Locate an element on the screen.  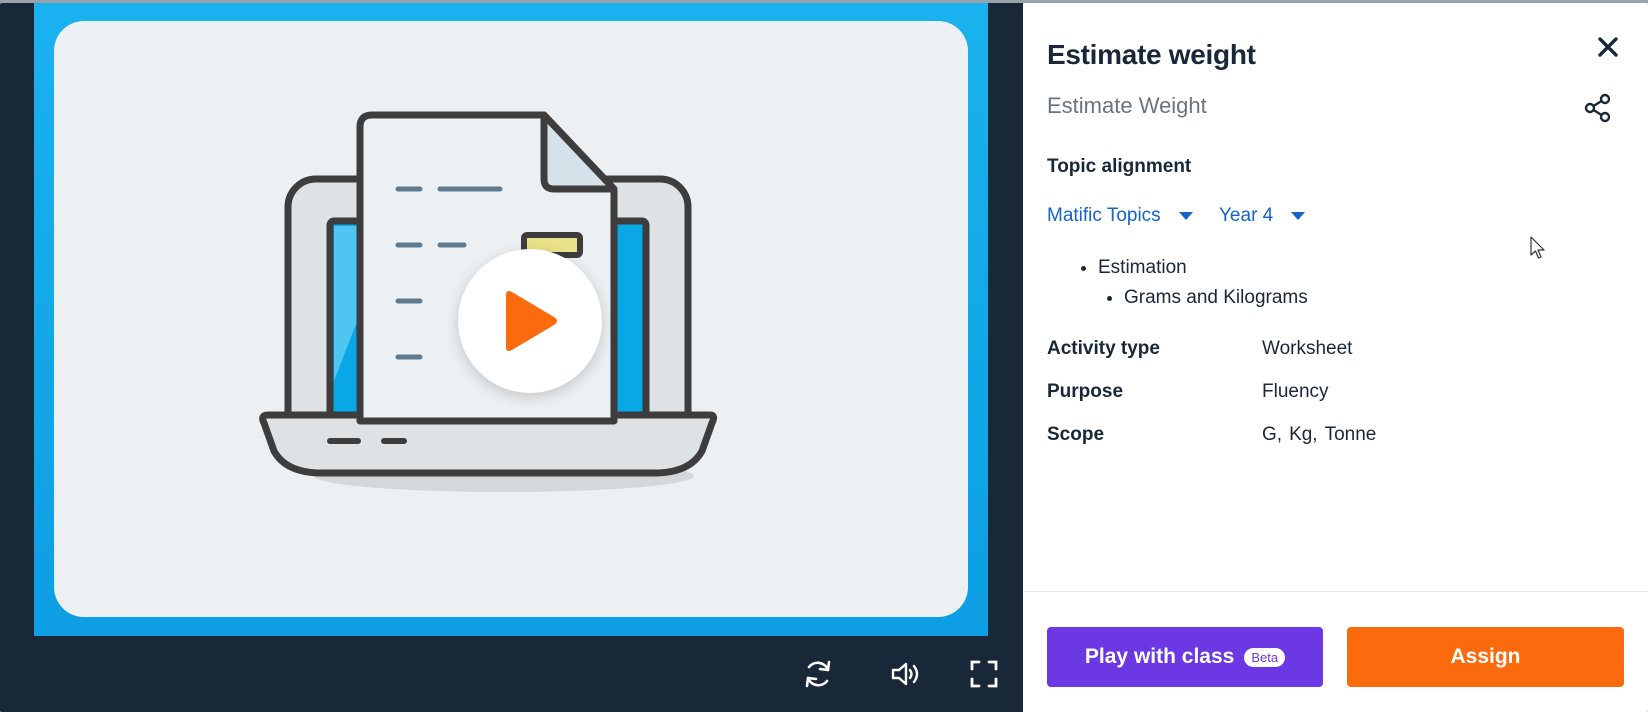
activity-title: Estimate weight is located at coordinates (1151, 54).